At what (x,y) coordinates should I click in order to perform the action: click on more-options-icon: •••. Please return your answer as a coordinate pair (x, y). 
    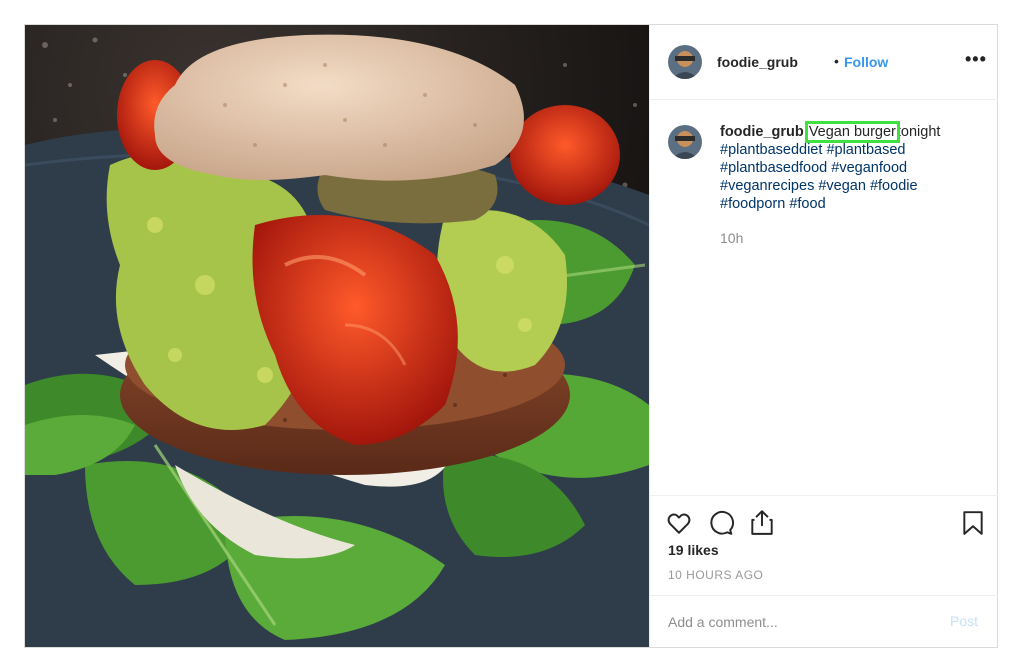
    Looking at the image, I should click on (976, 59).